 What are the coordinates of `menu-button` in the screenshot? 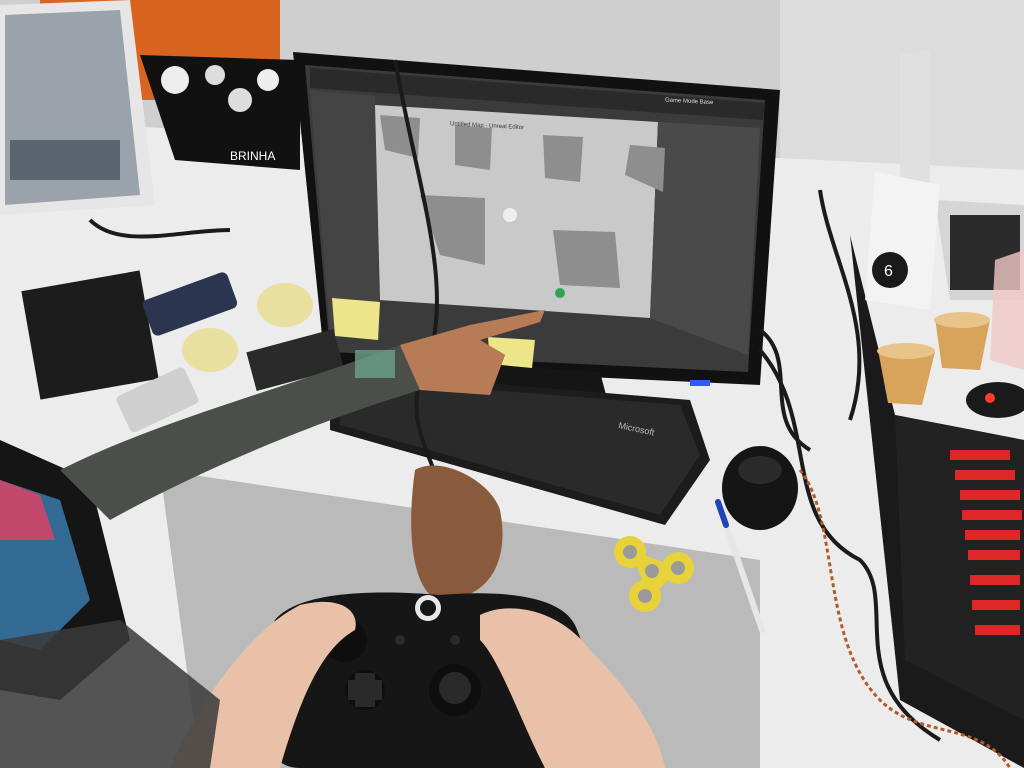 It's located at (455, 640).